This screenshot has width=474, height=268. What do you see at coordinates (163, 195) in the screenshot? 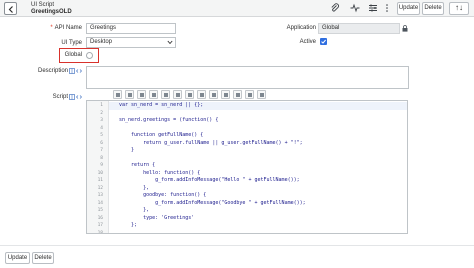
I see `code-line-text: goodbye: function() {` at bounding box center [163, 195].